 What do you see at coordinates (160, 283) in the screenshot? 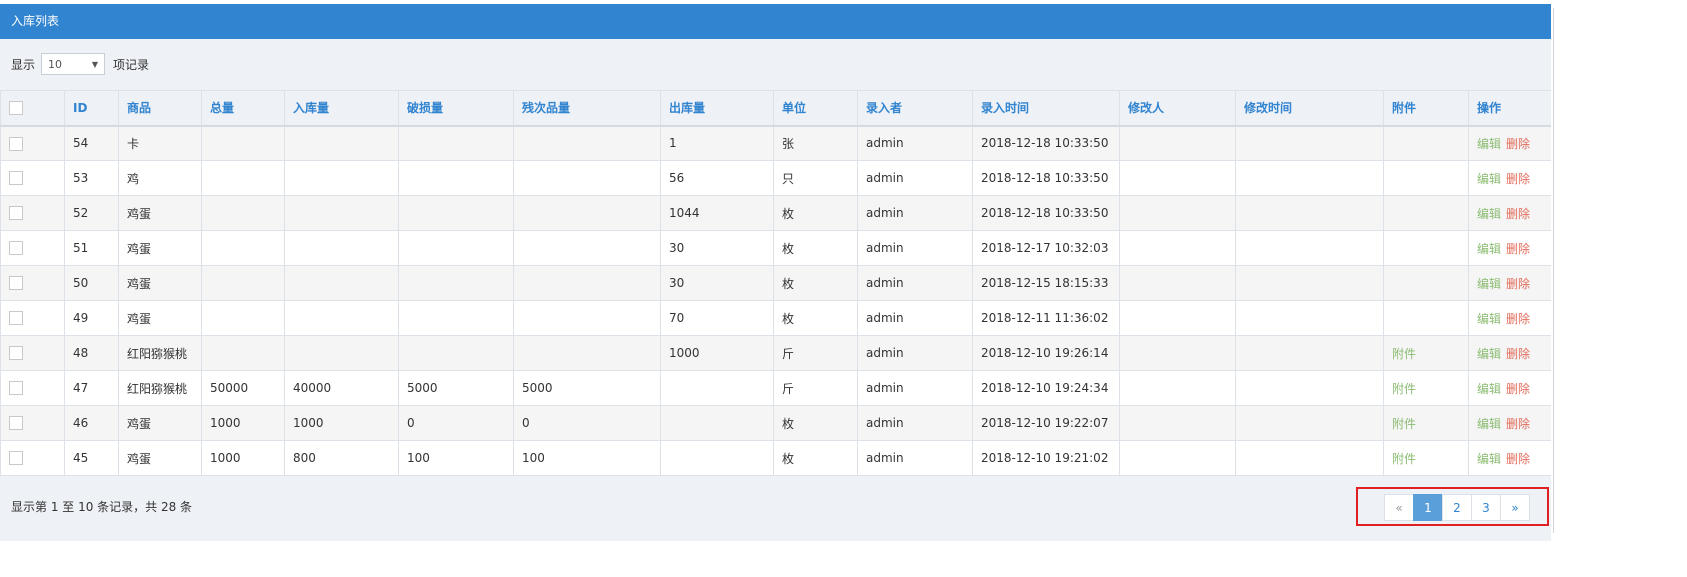
I see `cell-product: 鸡蛋` at bounding box center [160, 283].